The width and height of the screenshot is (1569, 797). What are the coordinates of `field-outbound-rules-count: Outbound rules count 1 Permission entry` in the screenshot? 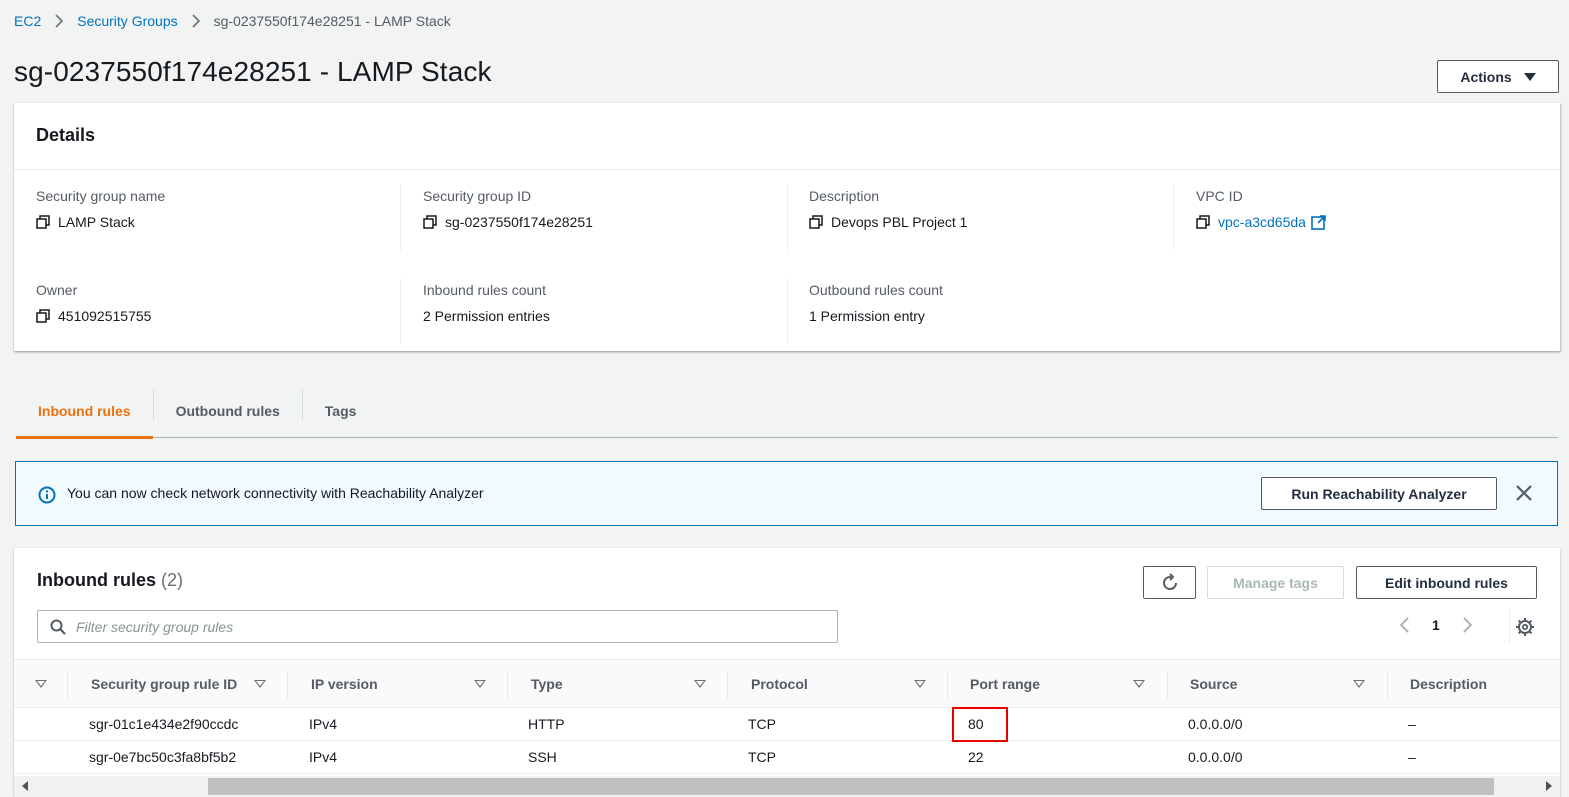 It's located at (989, 303).